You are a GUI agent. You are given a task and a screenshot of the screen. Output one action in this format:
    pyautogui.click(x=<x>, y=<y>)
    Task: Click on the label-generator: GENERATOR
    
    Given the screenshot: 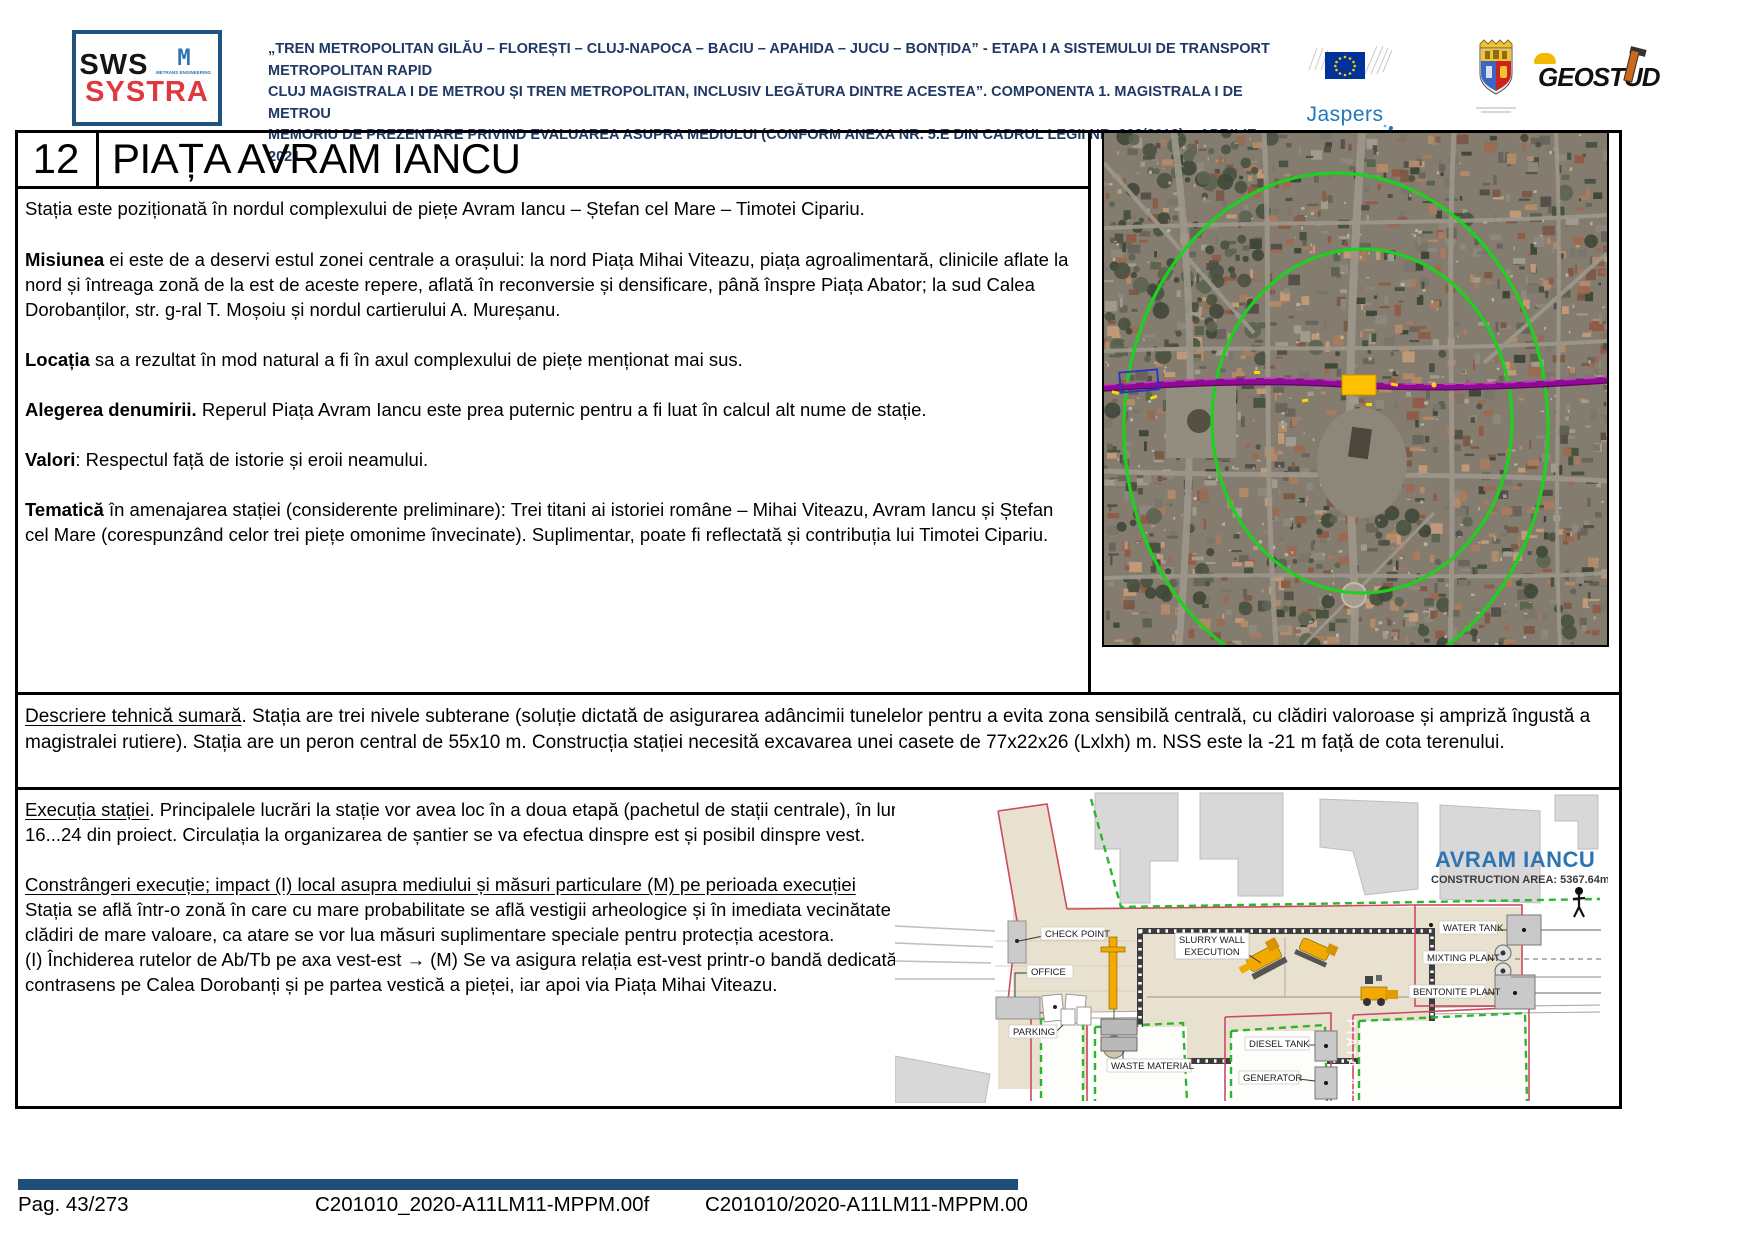 What is the action you would take?
    pyautogui.click(x=1272, y=1078)
    